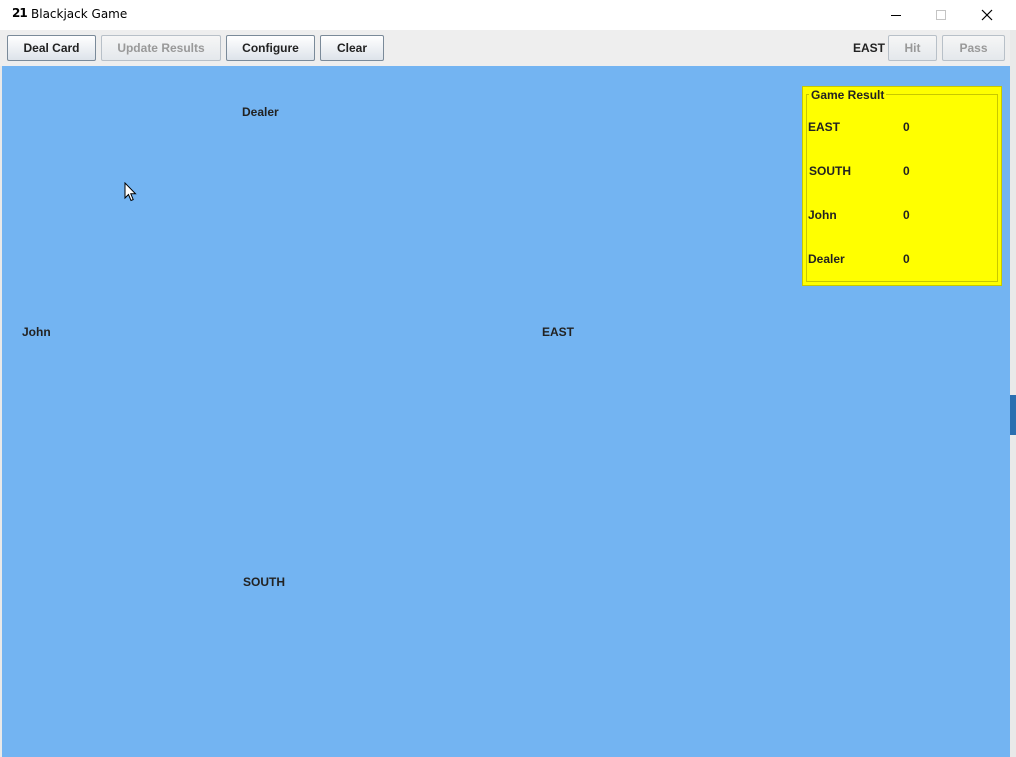 The image size is (1016, 757). I want to click on minimize-icon, so click(896, 15).